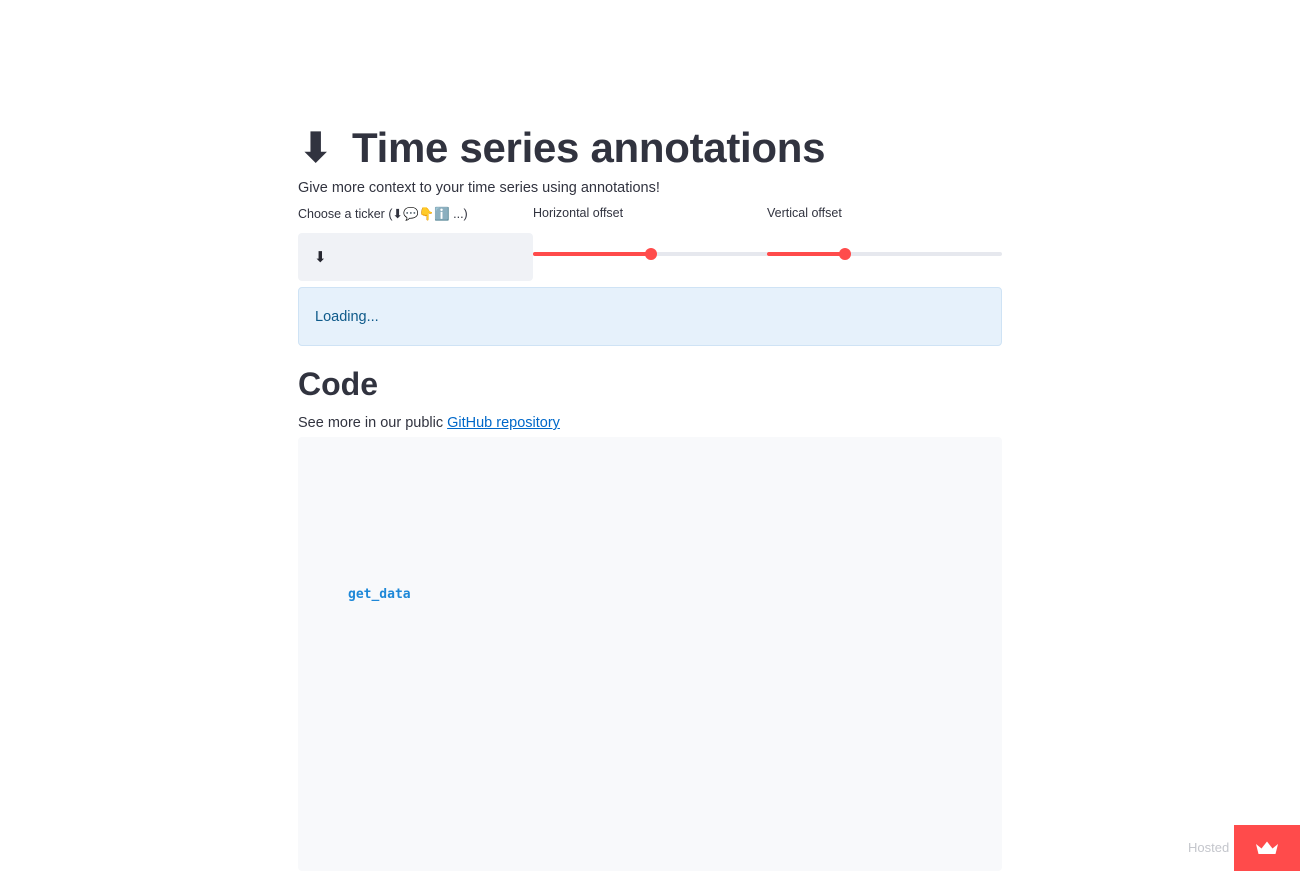  I want to click on ticker-select: ⬇, so click(415, 257).